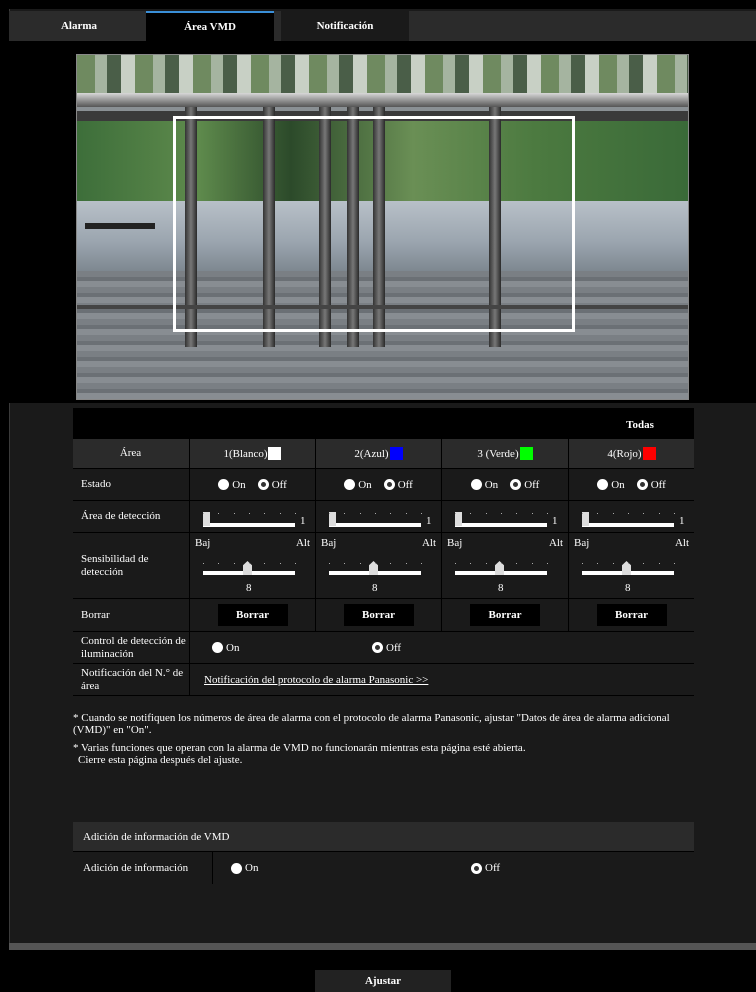  I want to click on area-1-off-radio: Off, so click(272, 485).